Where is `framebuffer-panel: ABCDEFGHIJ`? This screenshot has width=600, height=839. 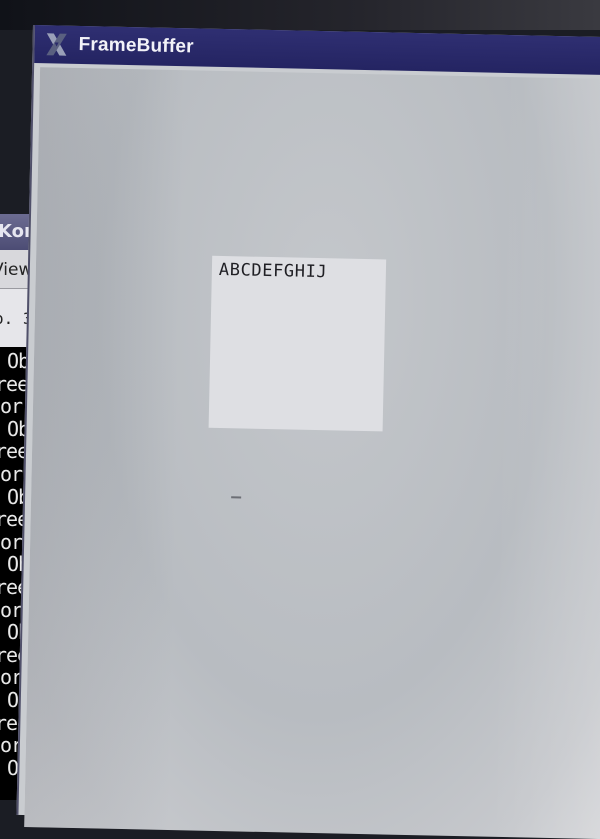 framebuffer-panel: ABCDEFGHIJ is located at coordinates (297, 343).